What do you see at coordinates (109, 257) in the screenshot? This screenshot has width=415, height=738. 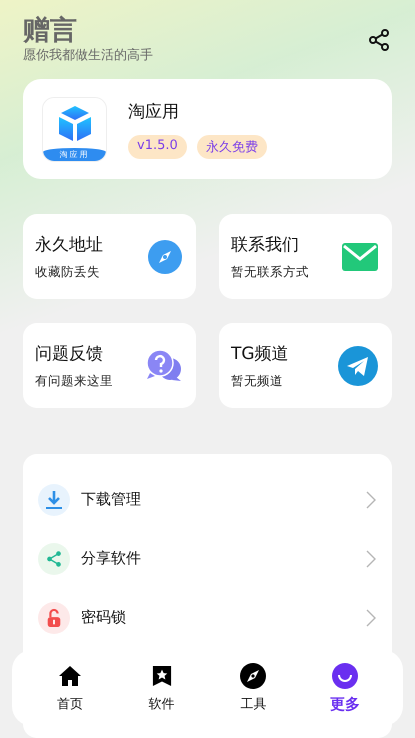 I see `shortcut-card: 永久地址 收藏防丢失` at bounding box center [109, 257].